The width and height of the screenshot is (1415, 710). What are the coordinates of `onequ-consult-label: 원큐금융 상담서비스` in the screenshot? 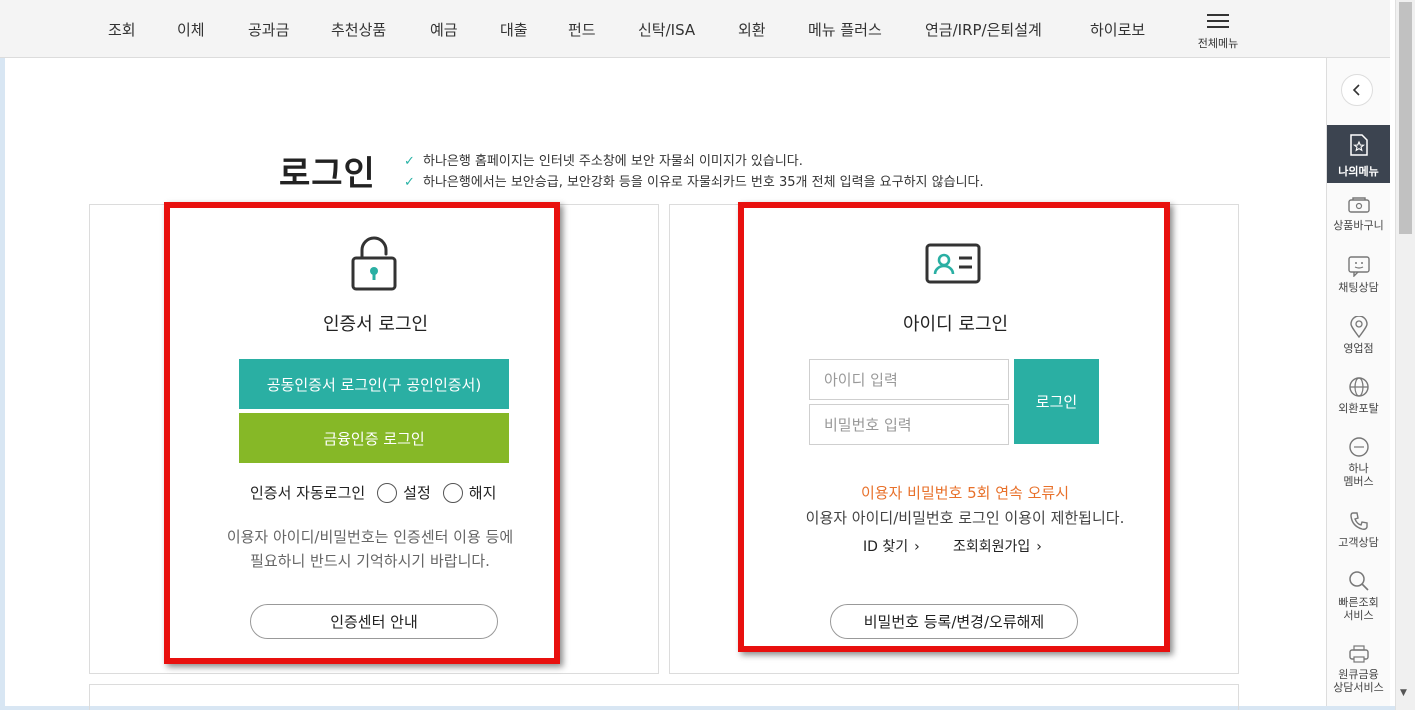 It's located at (1358, 681).